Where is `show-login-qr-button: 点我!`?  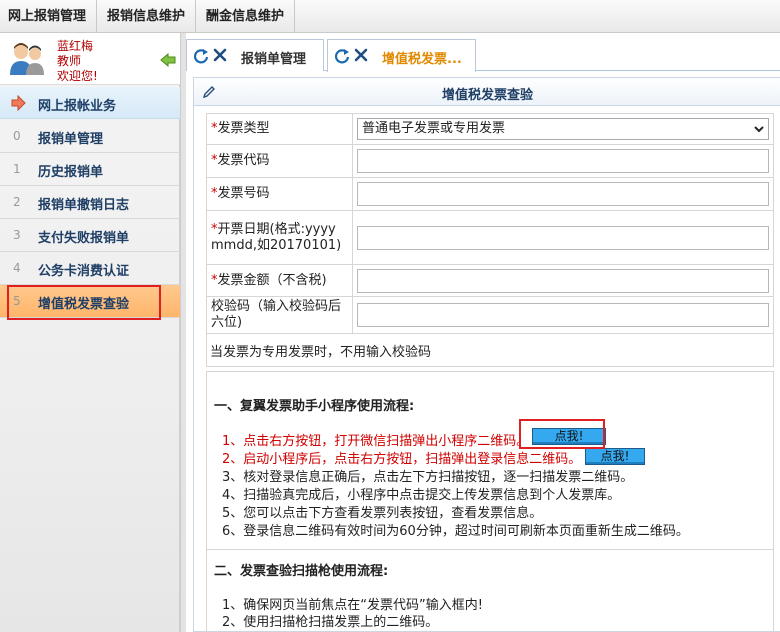
show-login-qr-button: 点我! is located at coordinates (615, 456).